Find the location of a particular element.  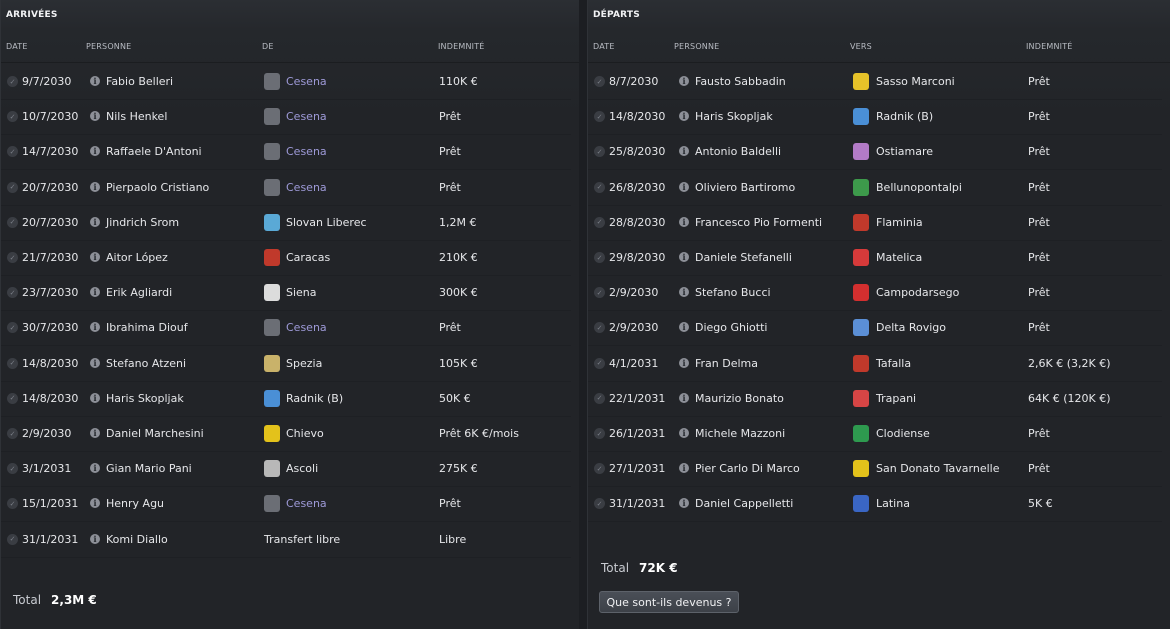

table-row: ✓ 31/1/2031 i Daniel Cappelletti Latina 5K € is located at coordinates (875, 504).